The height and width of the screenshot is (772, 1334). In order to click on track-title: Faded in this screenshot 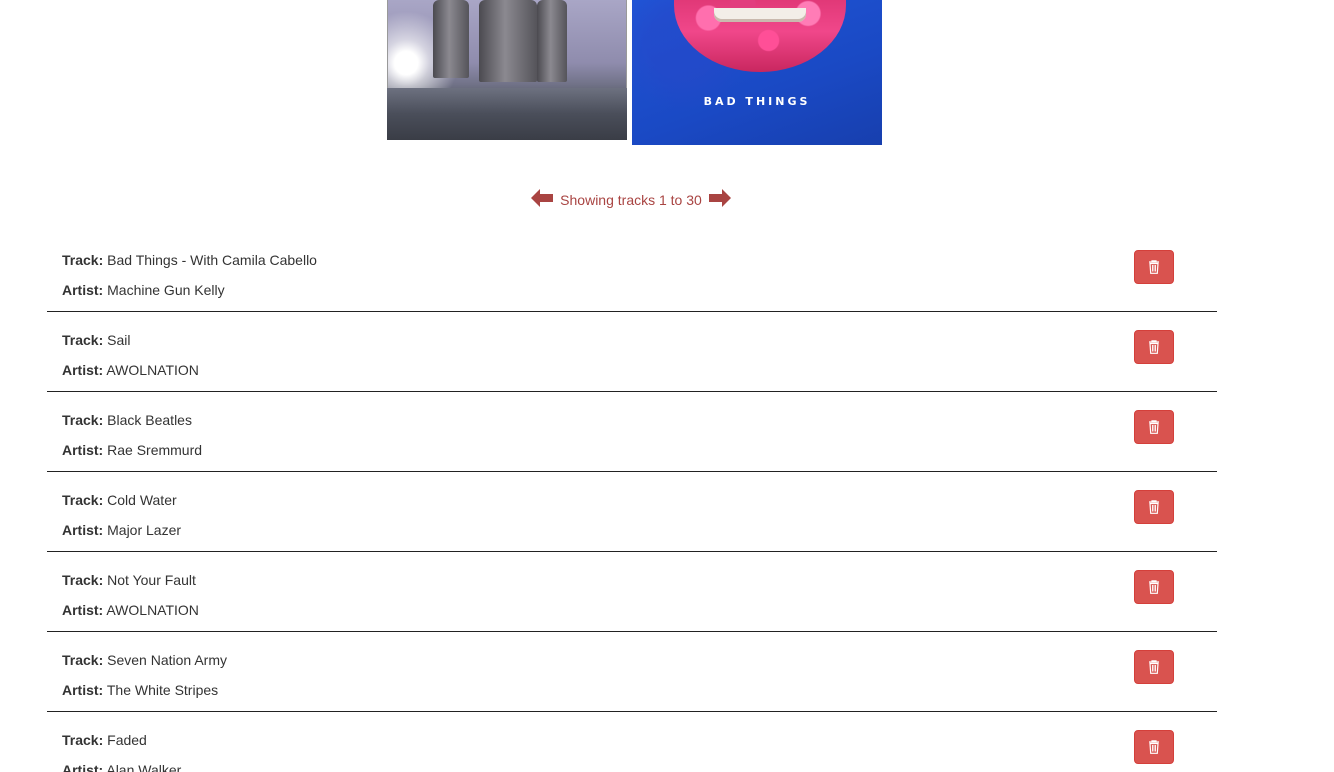, I will do `click(127, 740)`.